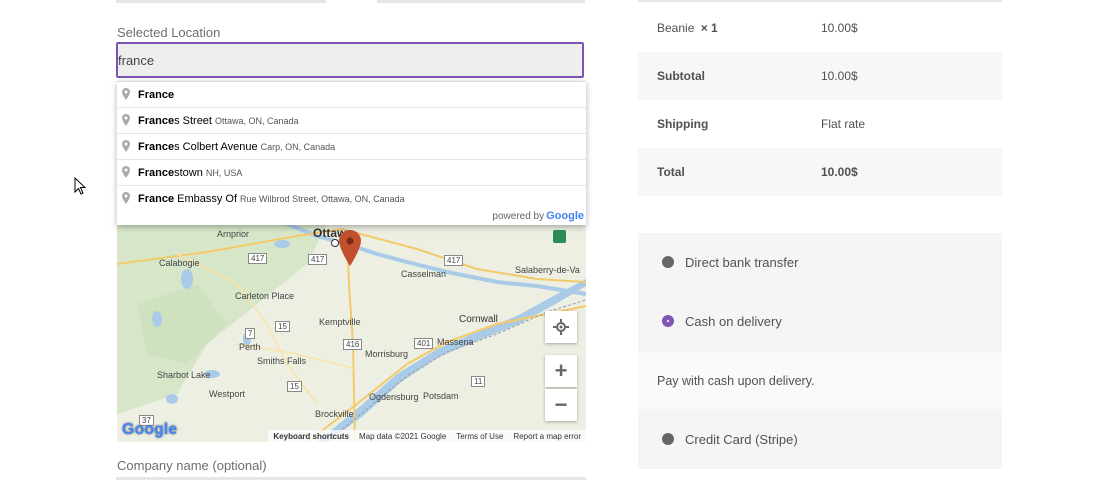 The width and height of the screenshot is (1116, 480). I want to click on order-item-row: Beanie × 1 10.00$, so click(820, 28).